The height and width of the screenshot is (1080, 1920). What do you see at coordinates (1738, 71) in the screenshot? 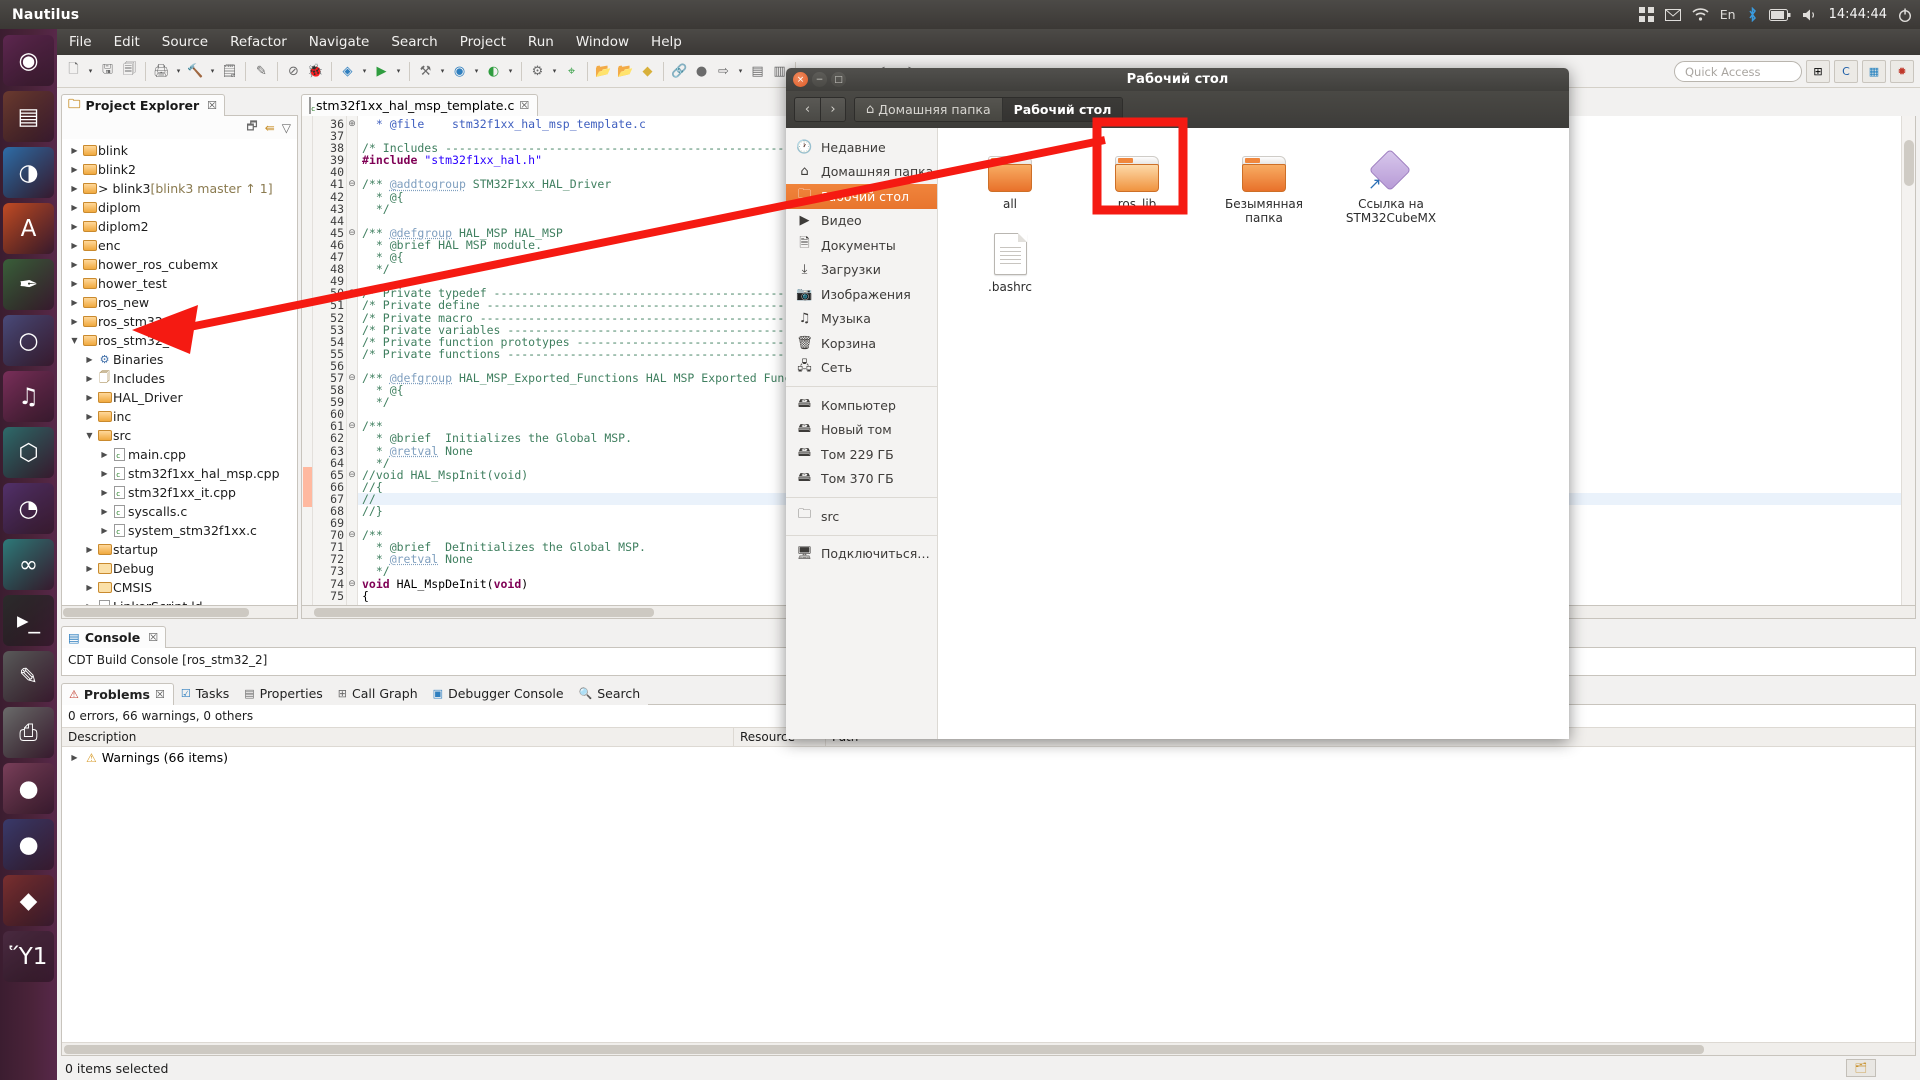
I see `quick-access-field: Quick Access` at bounding box center [1738, 71].